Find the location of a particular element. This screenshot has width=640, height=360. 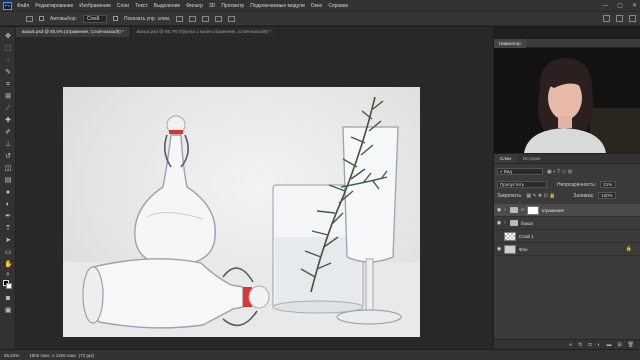

brush-tool-icon: ✐ is located at coordinates (8, 133).